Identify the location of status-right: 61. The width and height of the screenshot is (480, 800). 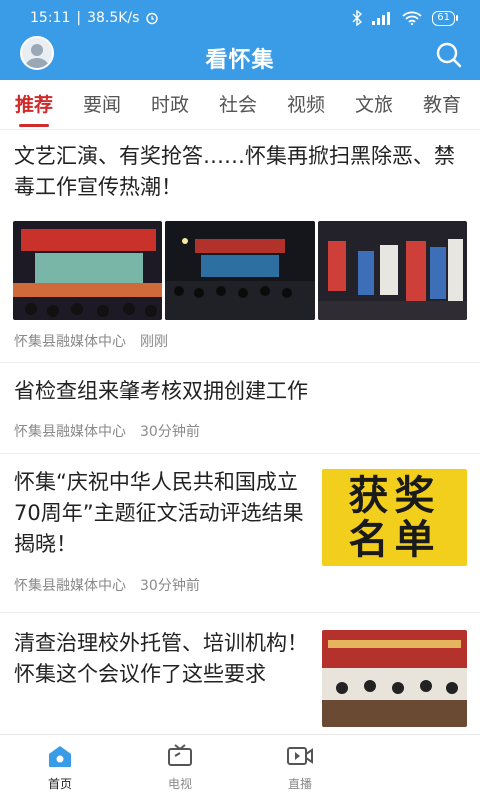
(405, 18).